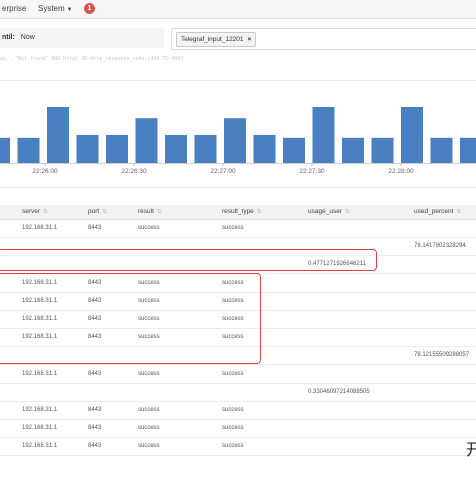  What do you see at coordinates (14, 8) in the screenshot?
I see `nav-item-enterprise: erprise` at bounding box center [14, 8].